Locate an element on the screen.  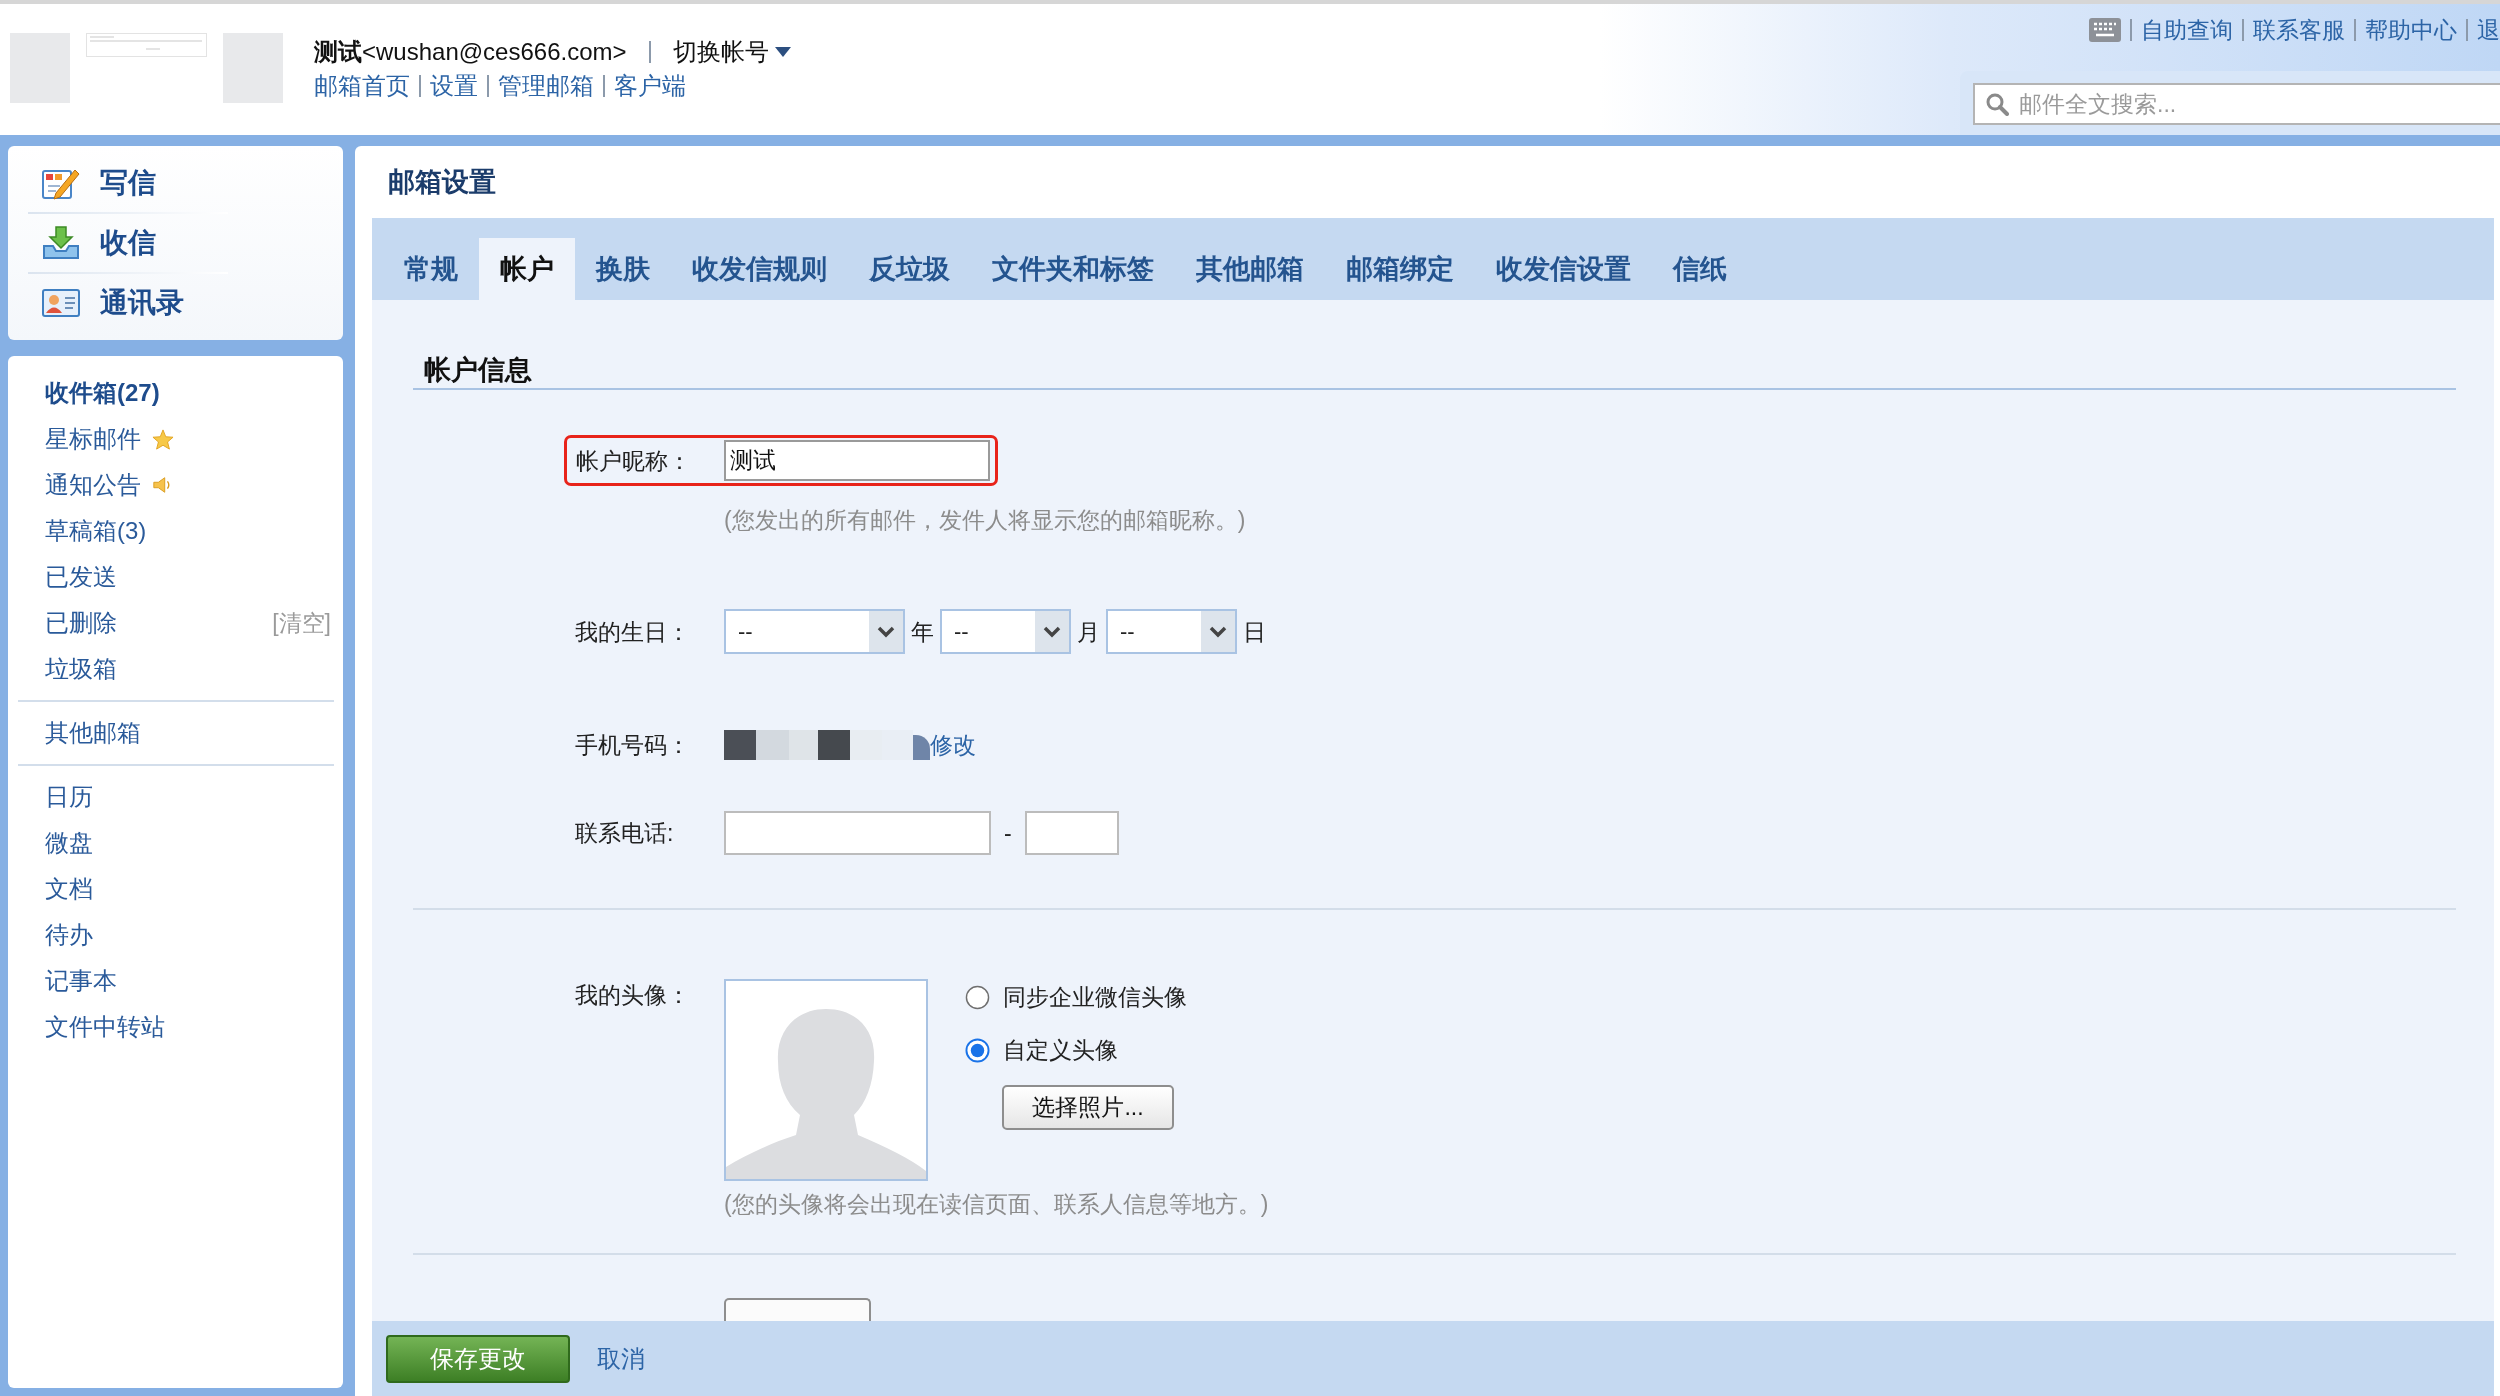
cut-off-button is located at coordinates (797, 1309).